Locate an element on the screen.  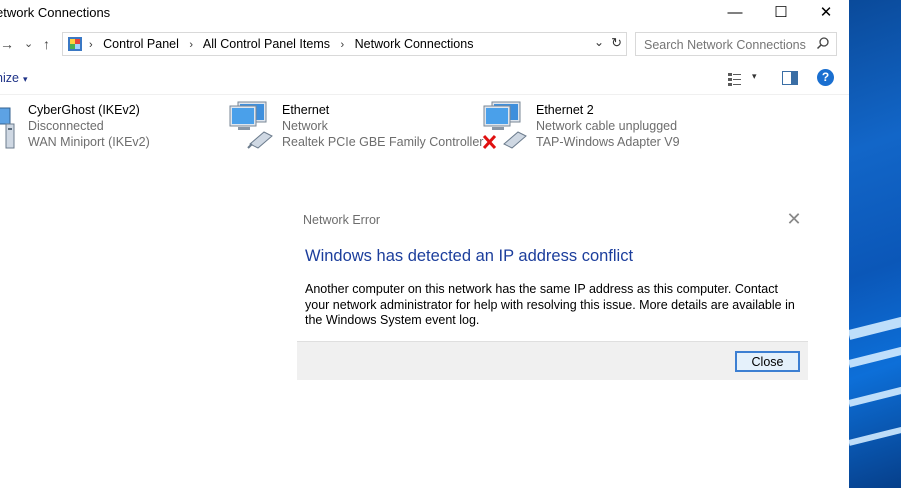
connection-name: Ethernet 2 is located at coordinates (565, 110).